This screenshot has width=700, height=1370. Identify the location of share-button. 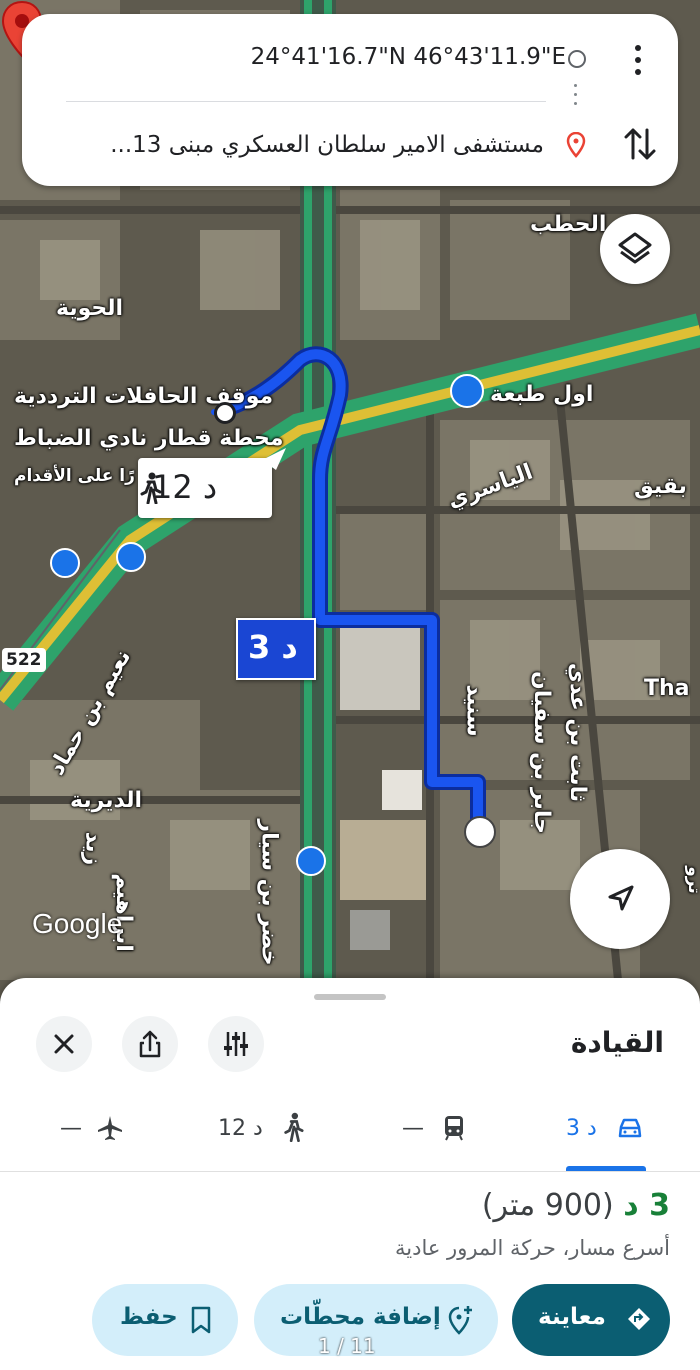
(150, 1044).